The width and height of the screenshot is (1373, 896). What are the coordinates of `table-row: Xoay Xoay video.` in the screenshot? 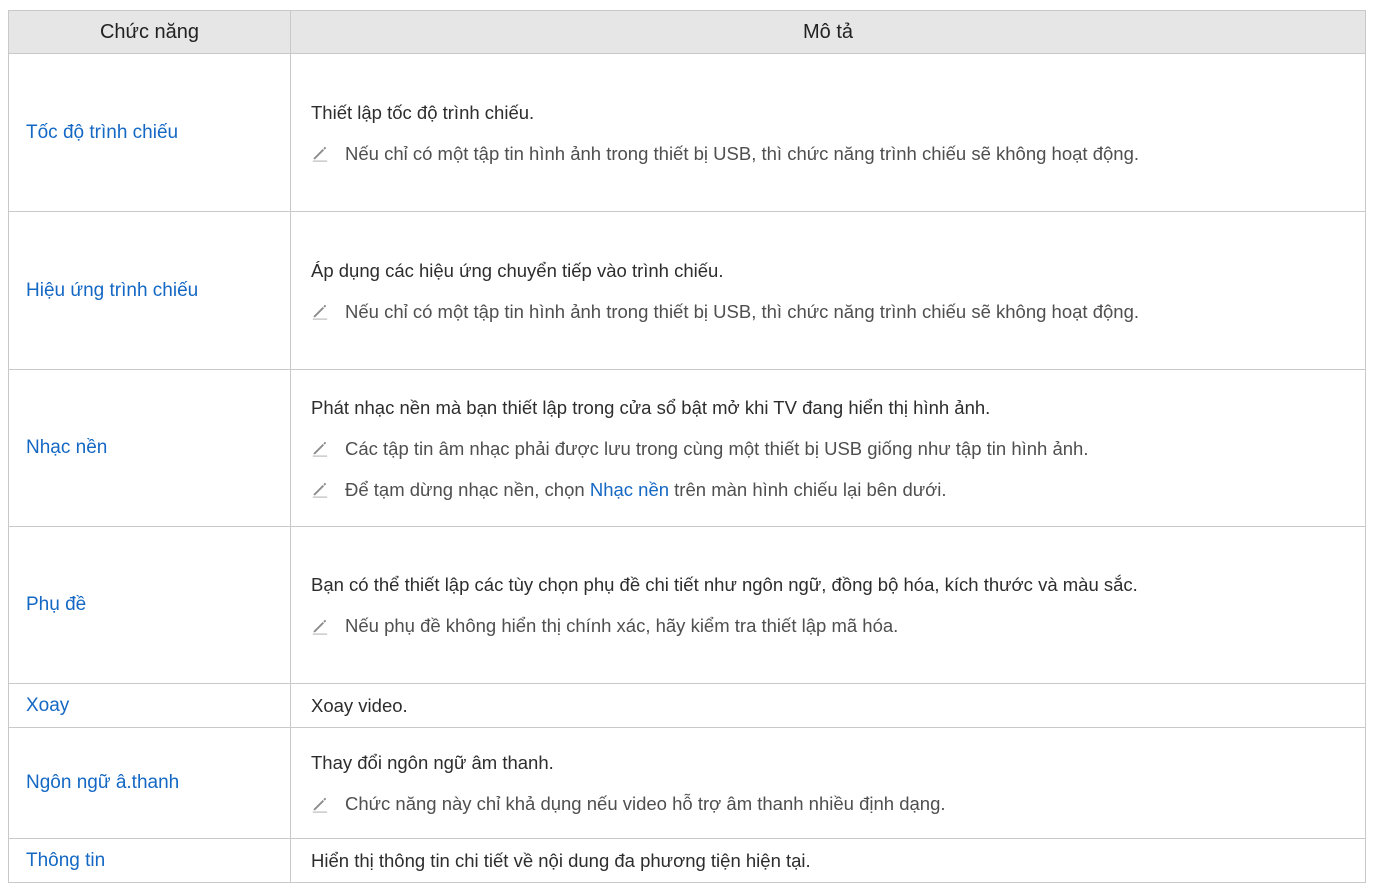 It's located at (687, 705).